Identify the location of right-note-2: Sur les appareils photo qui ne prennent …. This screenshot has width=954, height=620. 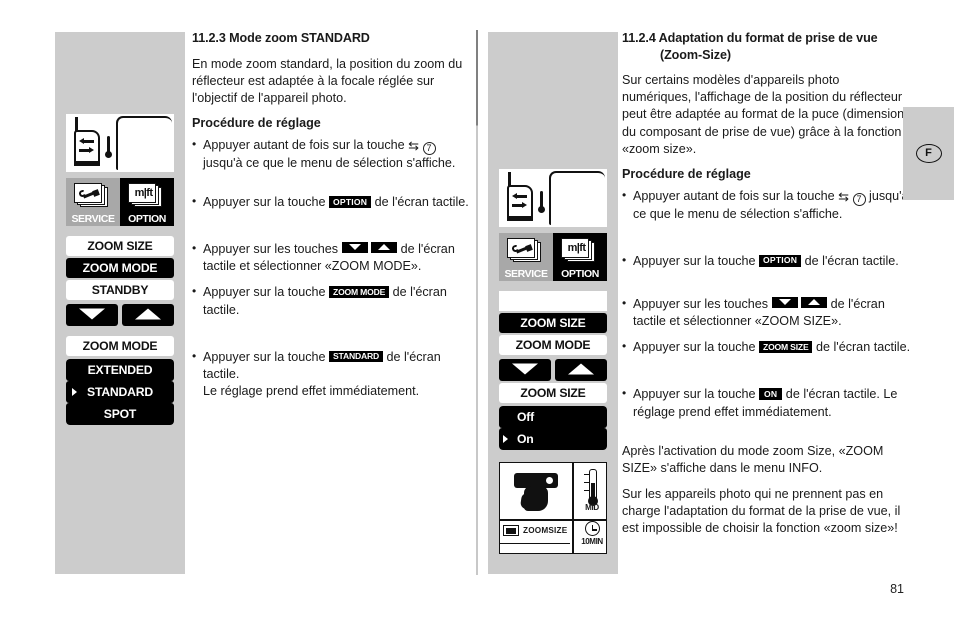
(761, 511).